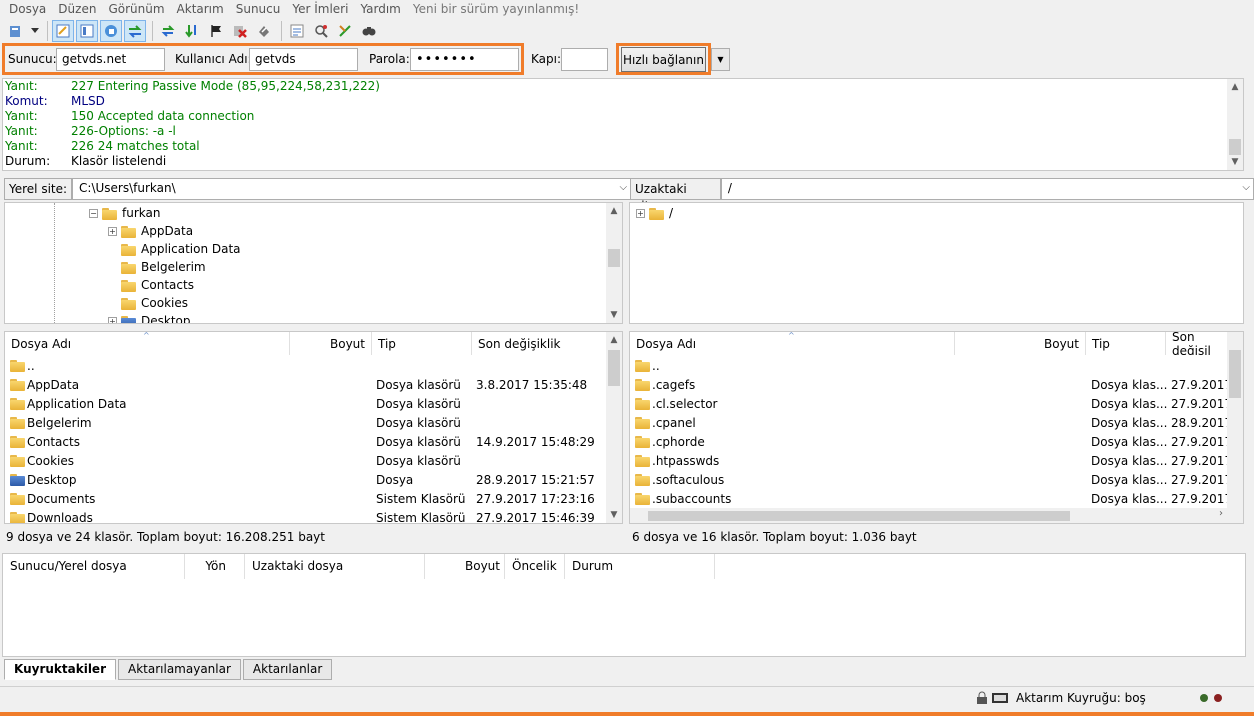  Describe the element at coordinates (936, 422) in the screenshot. I see `table-row: .cpanel Dosya klas... 28.9.2017 1` at that location.